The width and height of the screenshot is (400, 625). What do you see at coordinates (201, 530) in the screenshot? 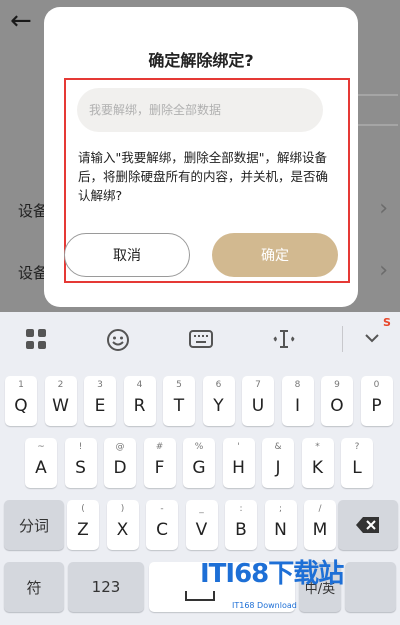
I see `key-label: V` at bounding box center [201, 530].